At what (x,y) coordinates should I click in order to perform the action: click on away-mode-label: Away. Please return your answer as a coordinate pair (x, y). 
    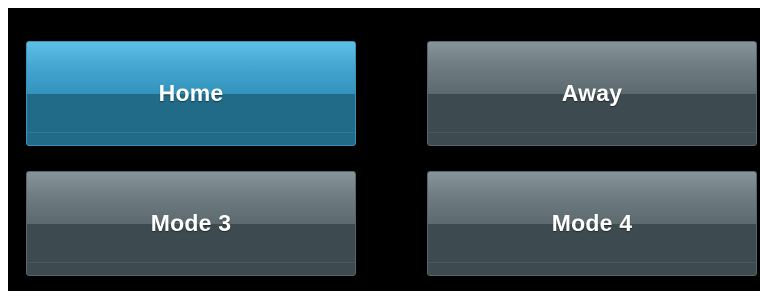
    Looking at the image, I should click on (592, 93).